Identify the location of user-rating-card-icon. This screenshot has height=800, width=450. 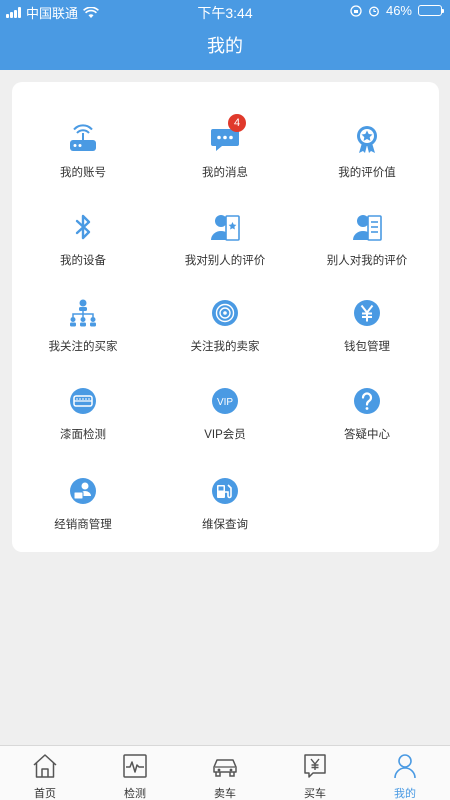
(225, 228).